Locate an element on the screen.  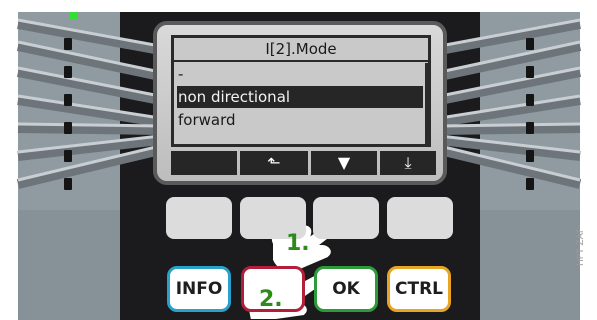
step-2-label: 2. is located at coordinates (271, 299).